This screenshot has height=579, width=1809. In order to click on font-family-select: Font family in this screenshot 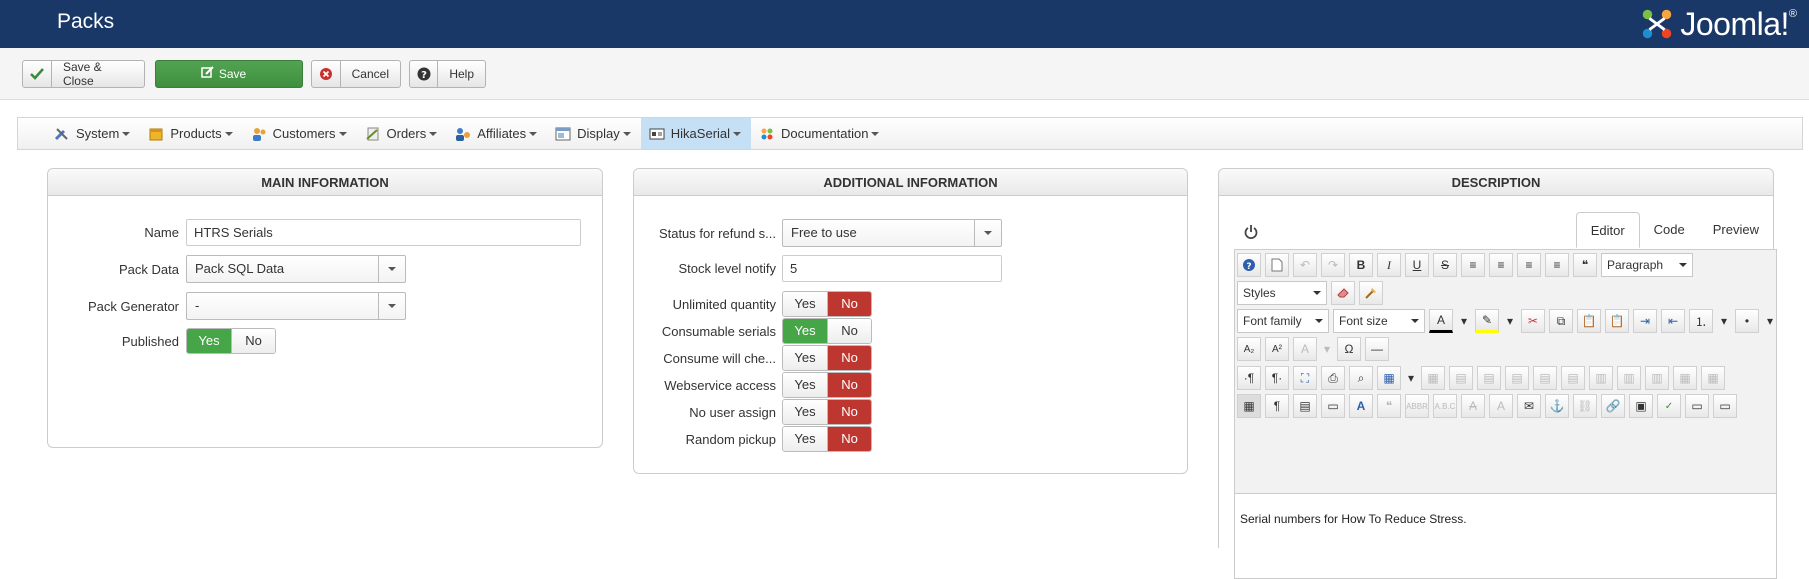, I will do `click(1283, 321)`.